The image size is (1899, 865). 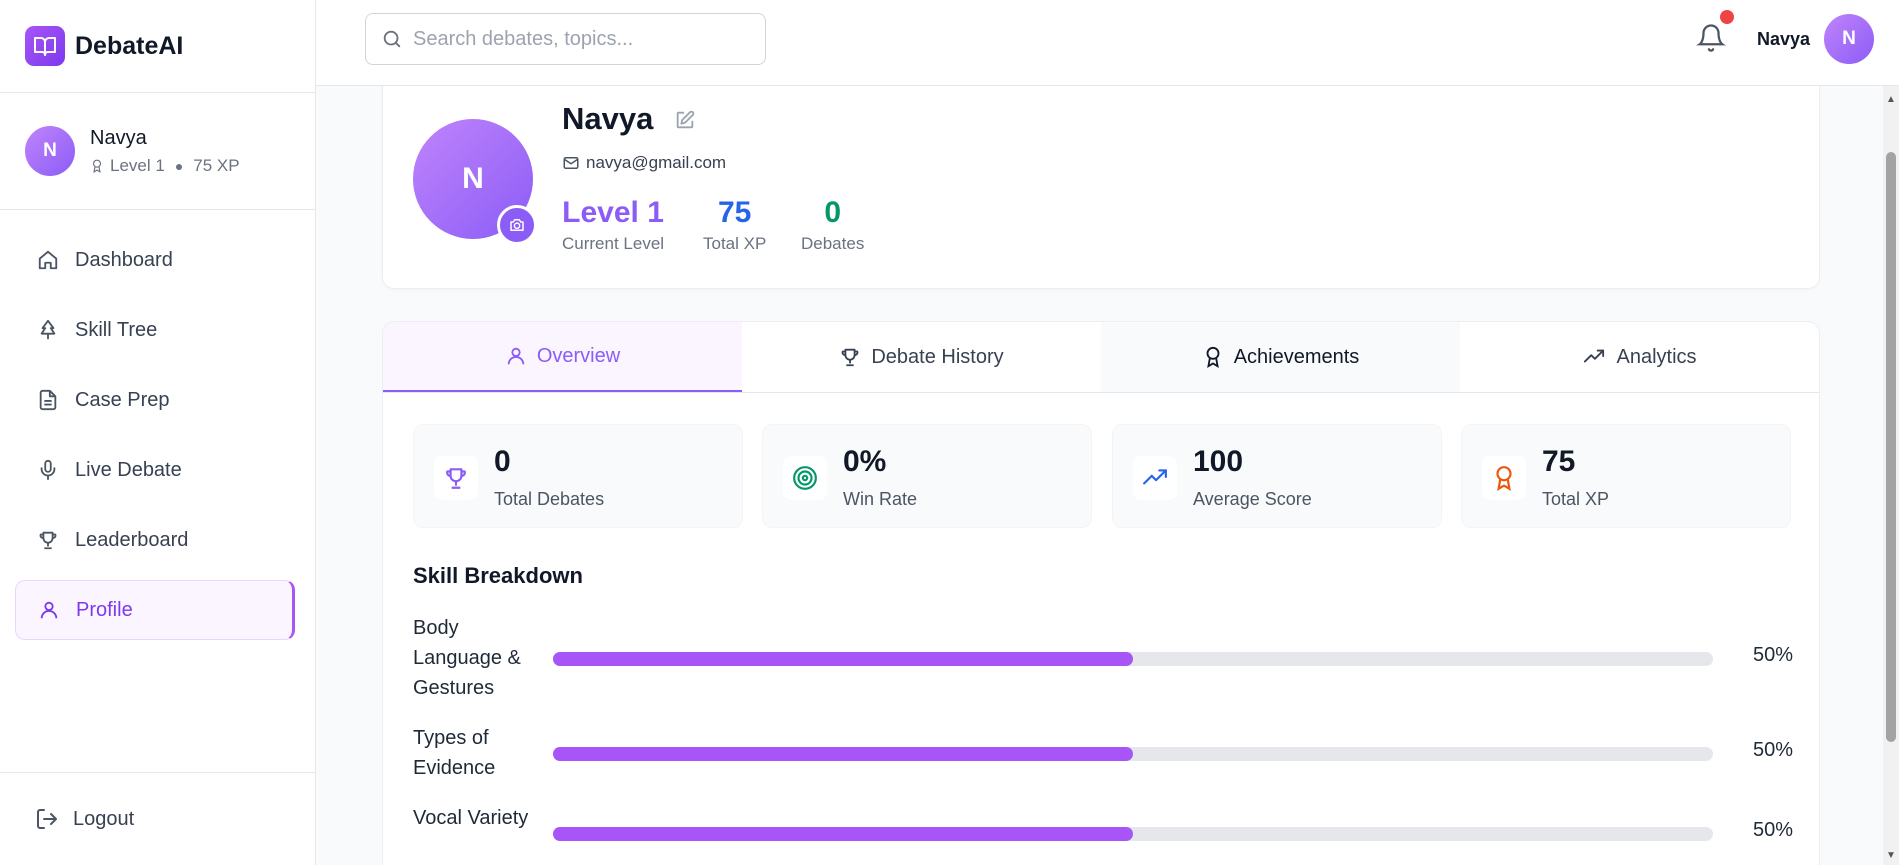 I want to click on camera-icon, so click(x=517, y=225).